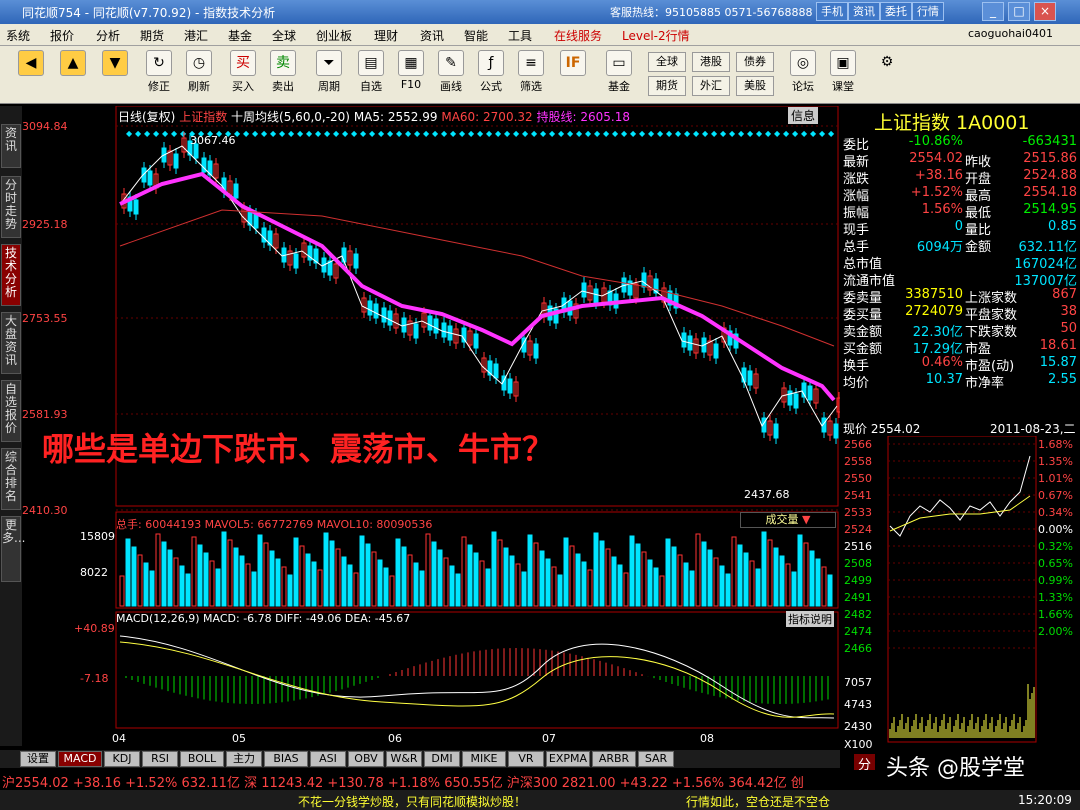  Describe the element at coordinates (711, 62) in the screenshot. I see `hk-small-button: 港股` at that location.